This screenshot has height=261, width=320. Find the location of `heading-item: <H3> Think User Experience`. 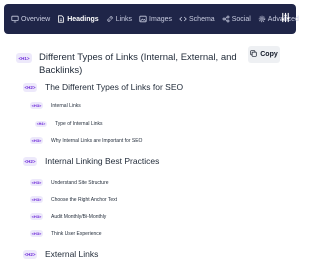

heading-item: <H3> Think User Experience is located at coordinates (66, 233).